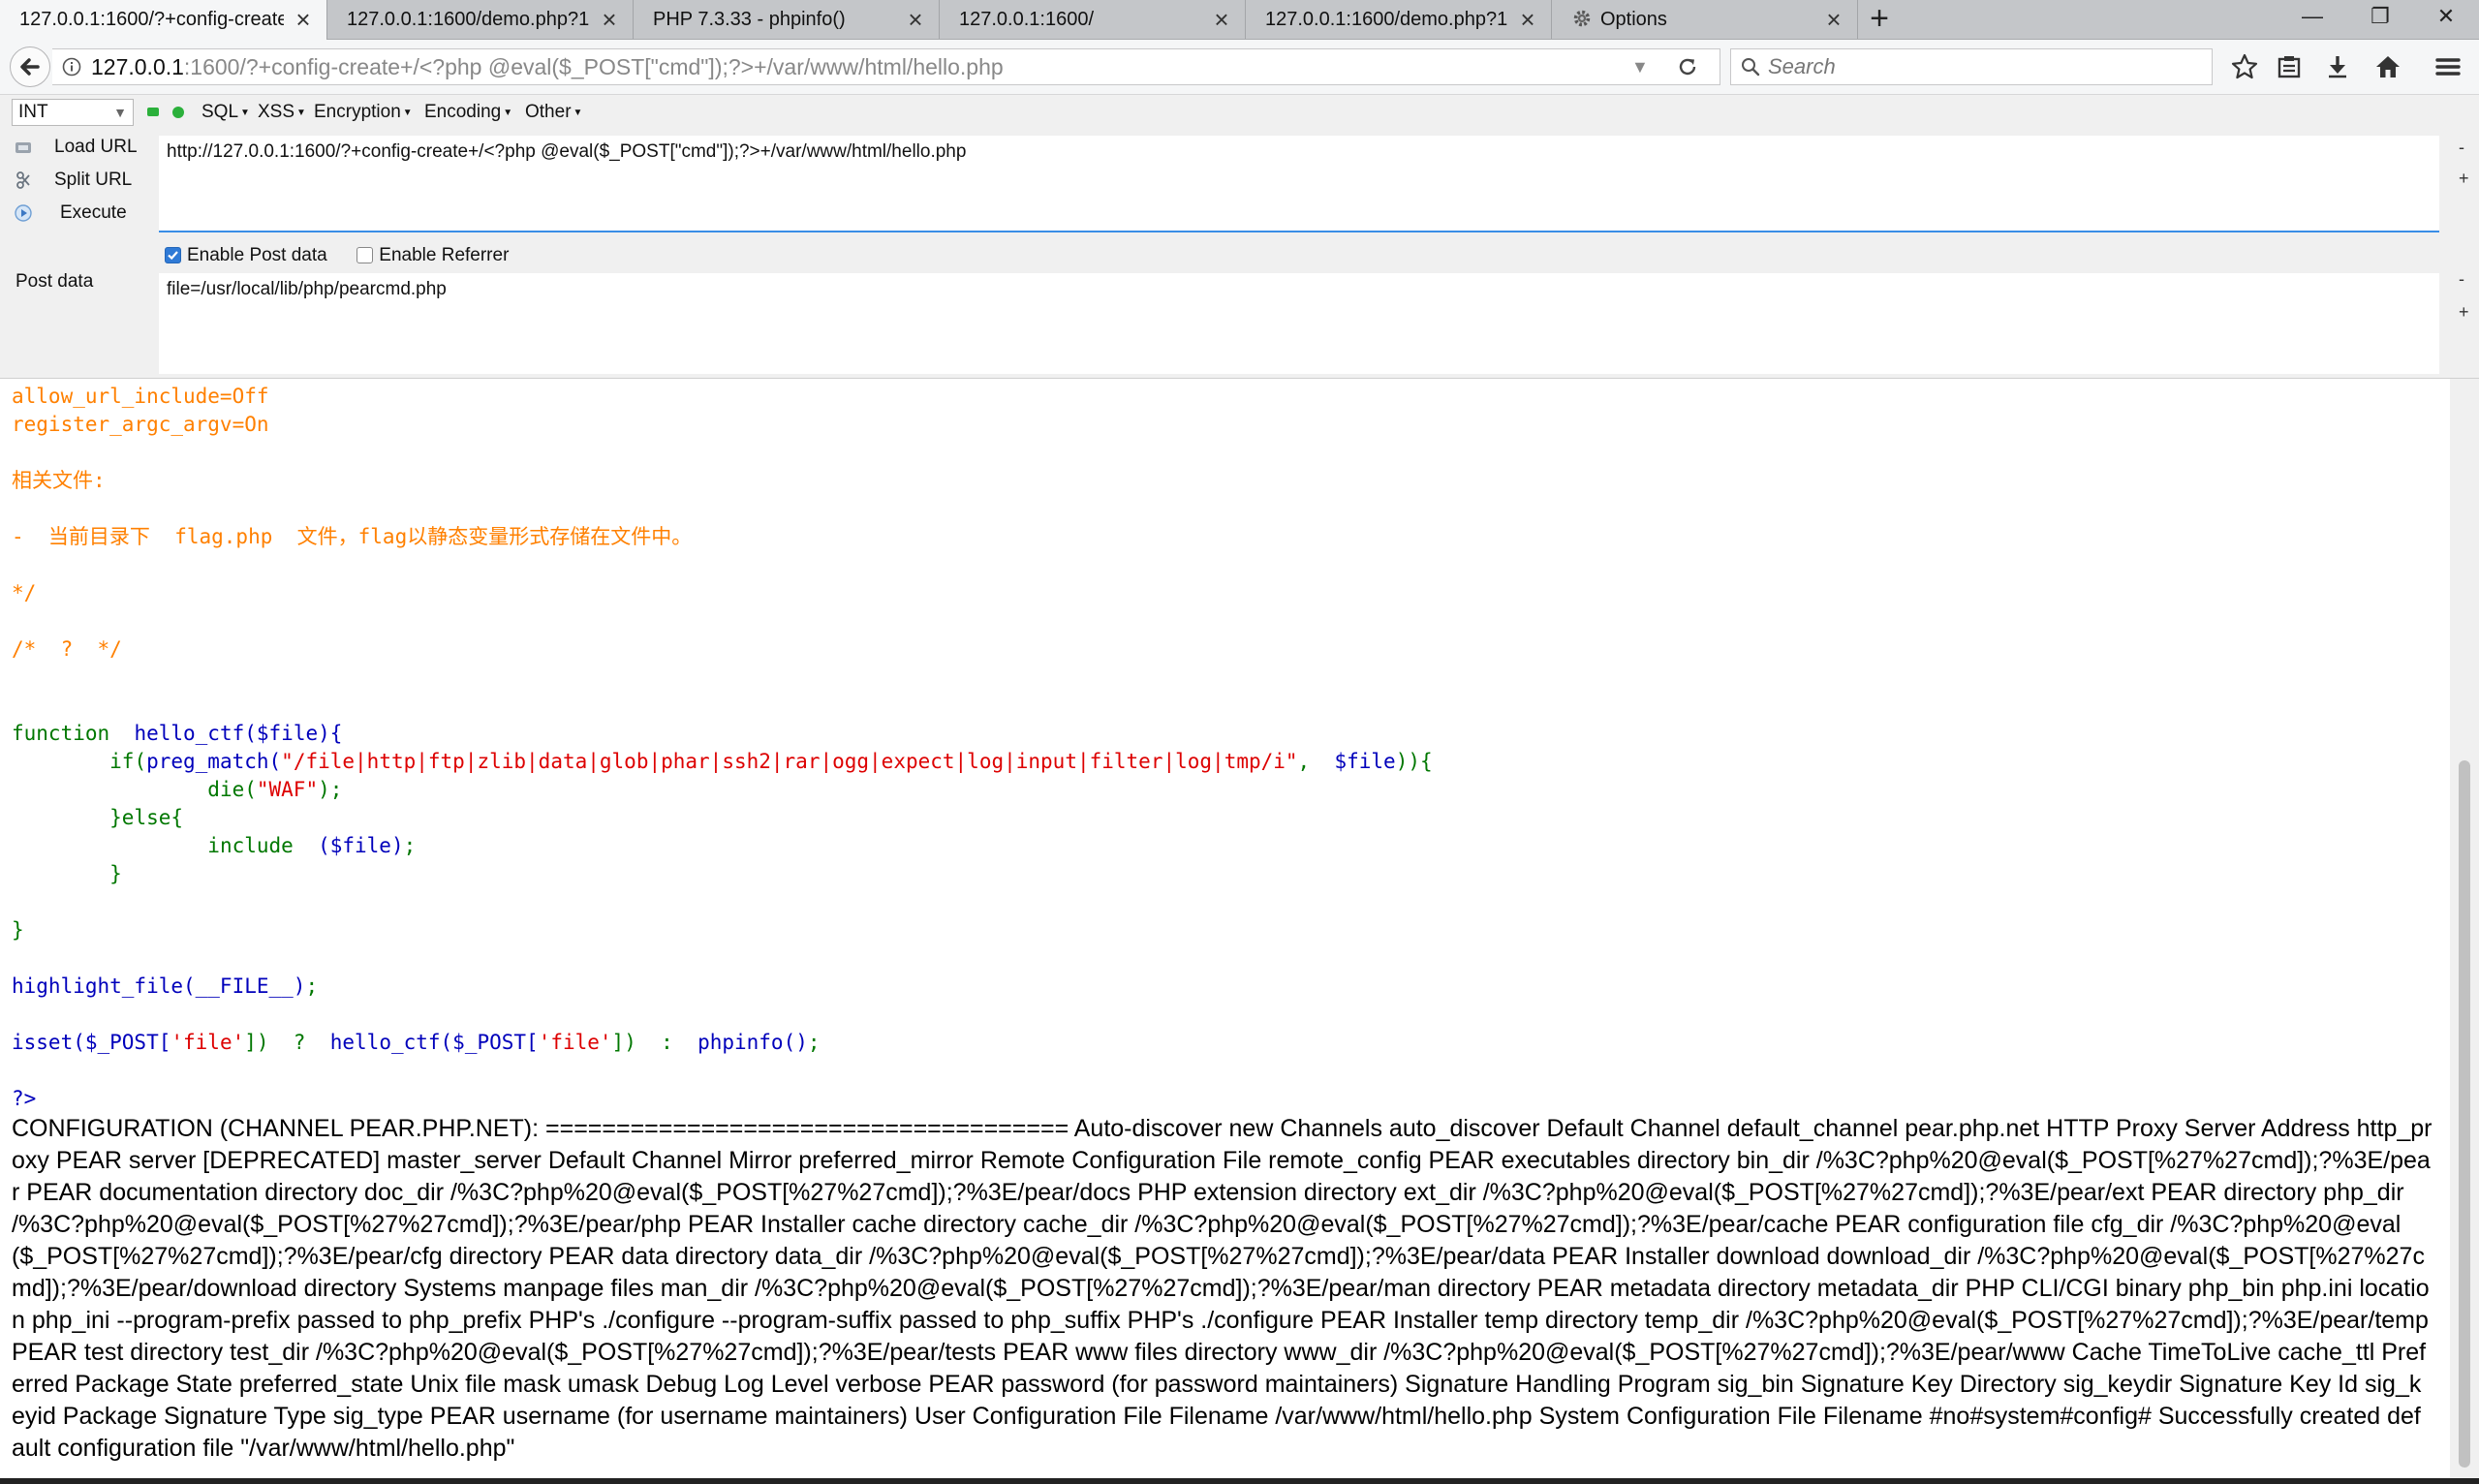 Image resolution: width=2479 pixels, height=1484 pixels. Describe the element at coordinates (153, 112) in the screenshot. I see `decrease-icon` at that location.